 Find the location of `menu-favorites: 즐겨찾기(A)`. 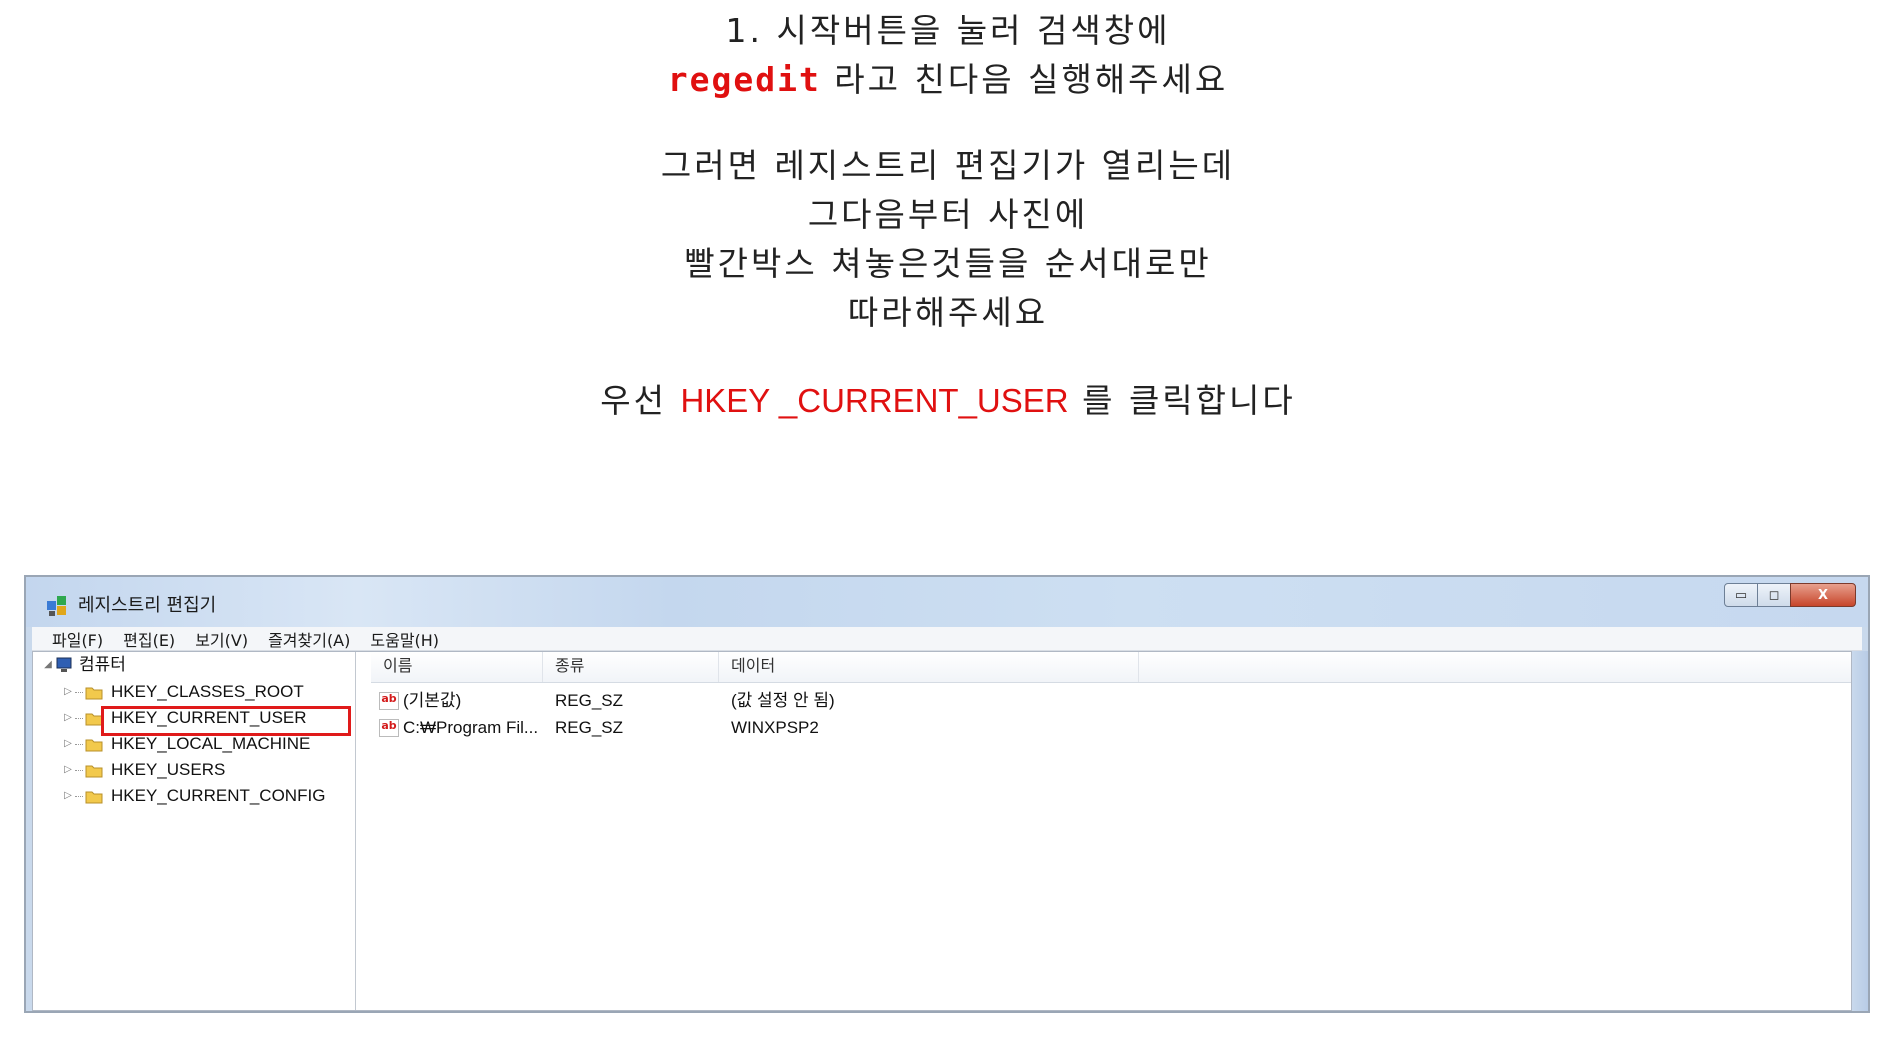

menu-favorites: 즐겨찾기(A) is located at coordinates (309, 639).